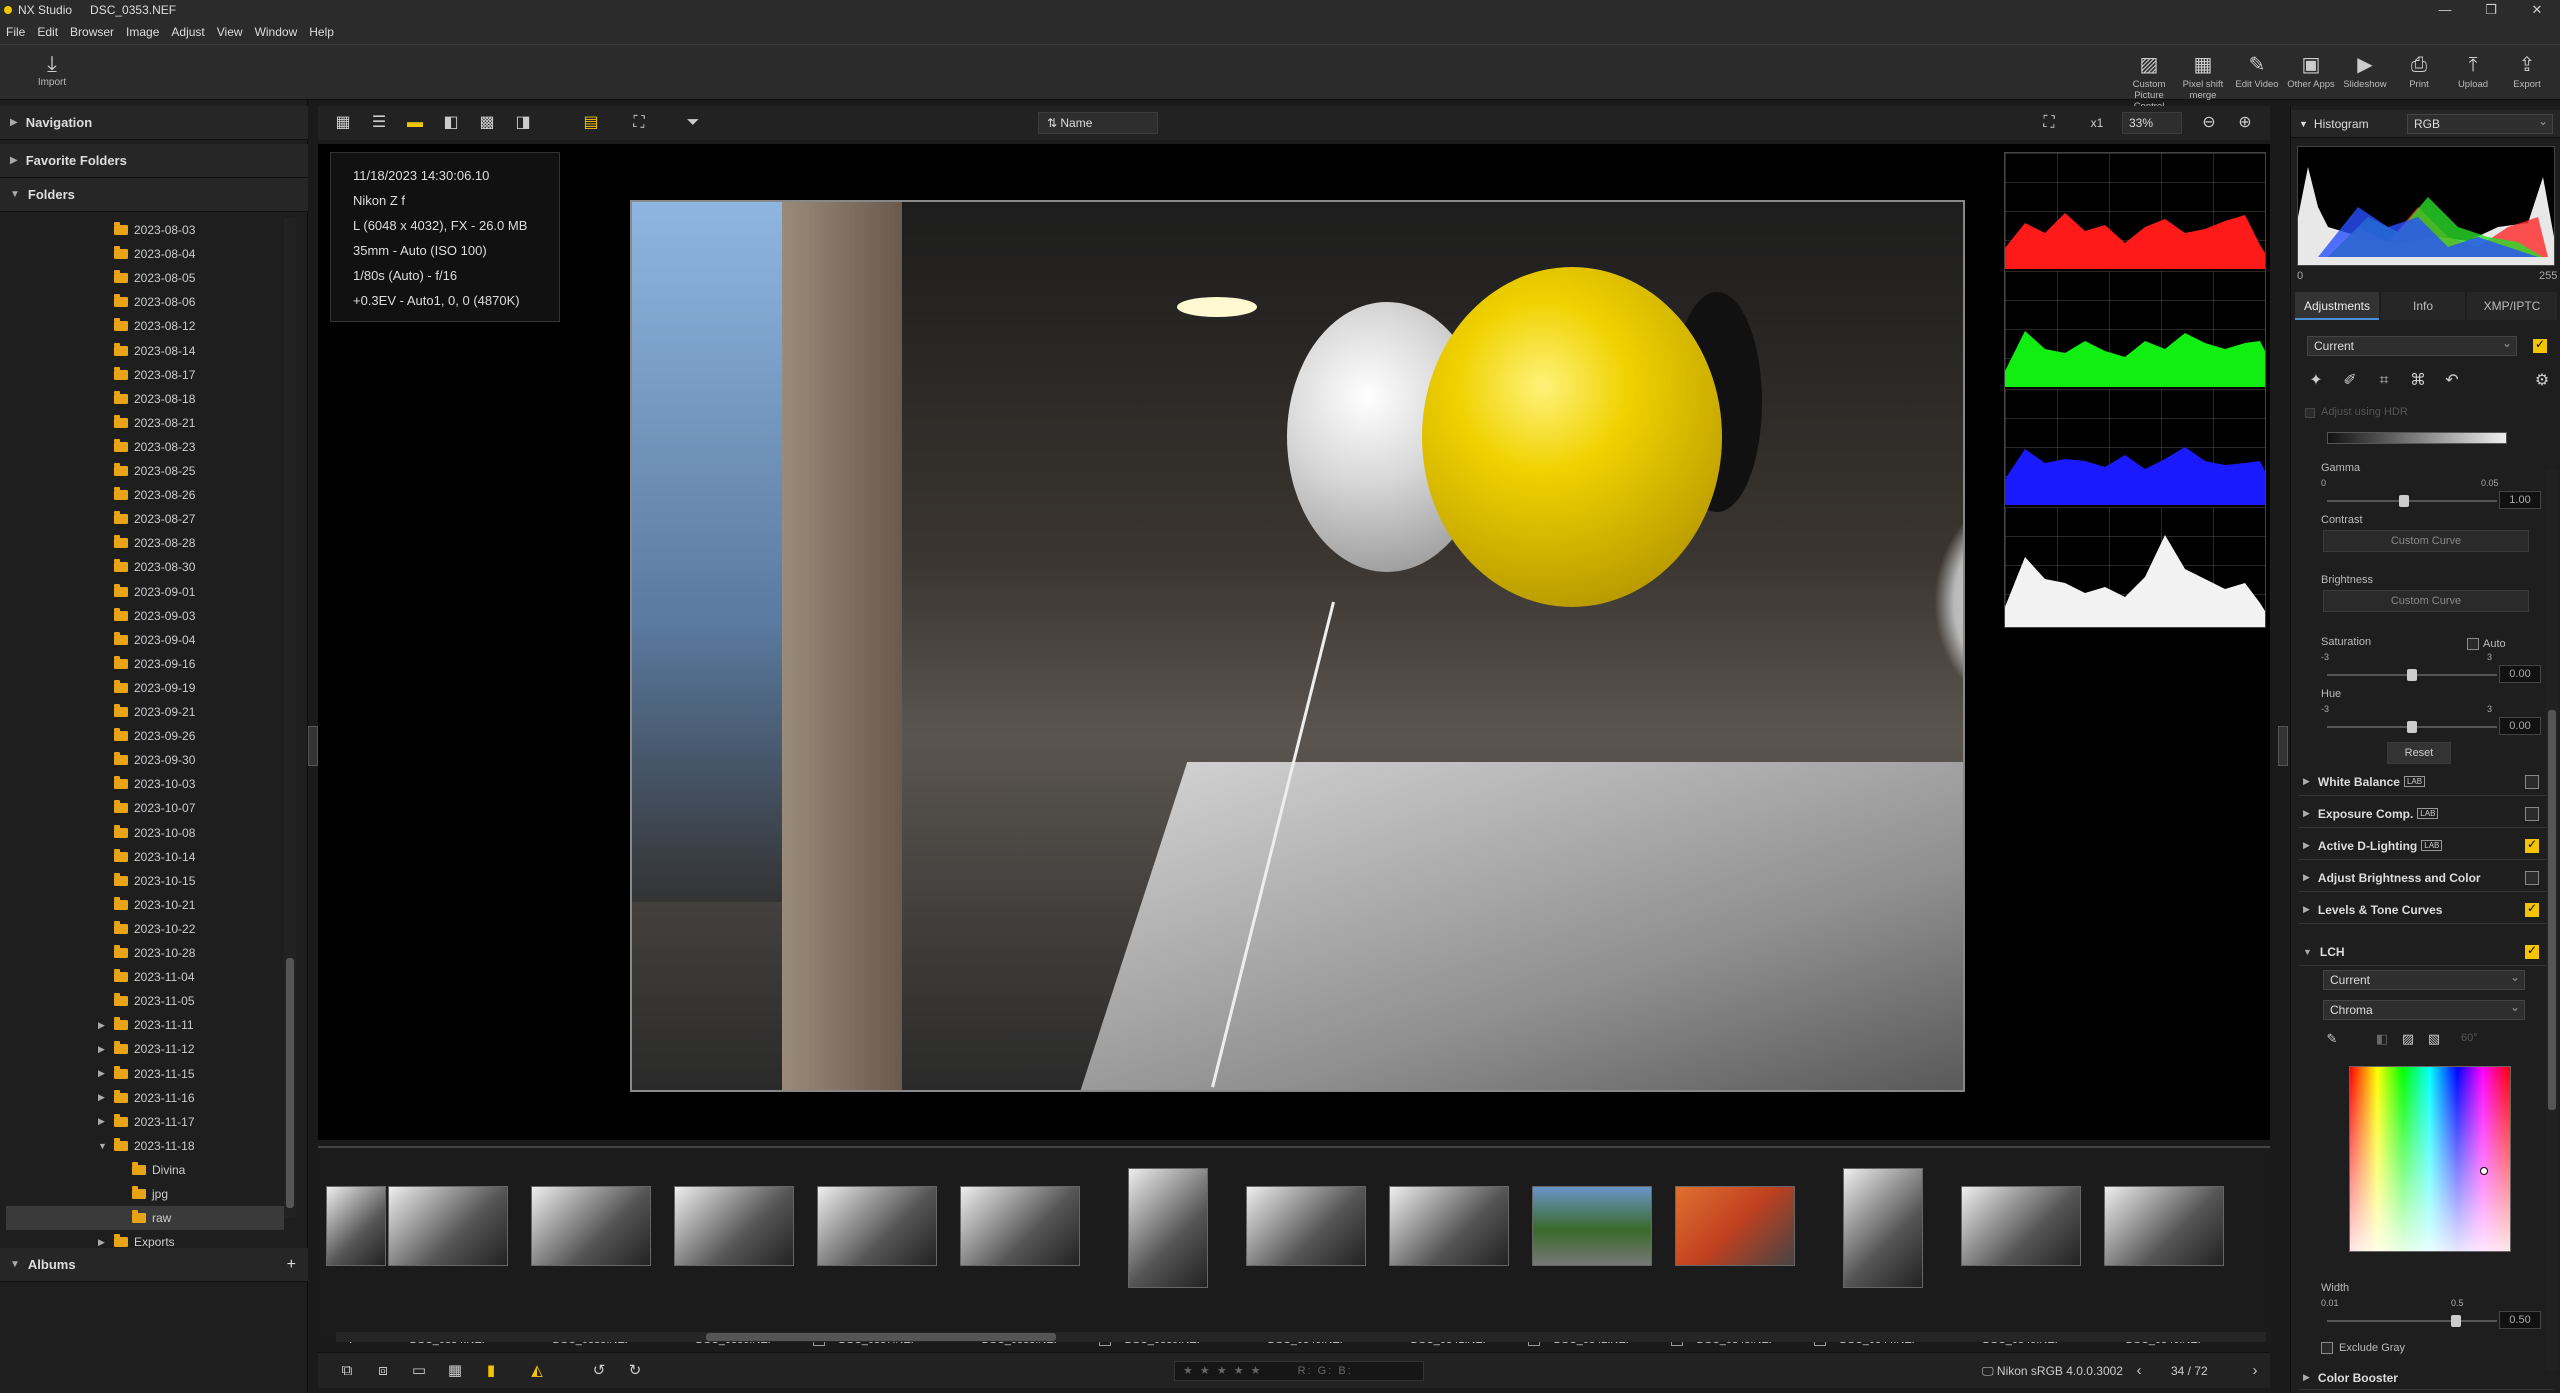  Describe the element at coordinates (2257, 81) in the screenshot. I see `edit-video-button: ✎ Edit Video` at that location.